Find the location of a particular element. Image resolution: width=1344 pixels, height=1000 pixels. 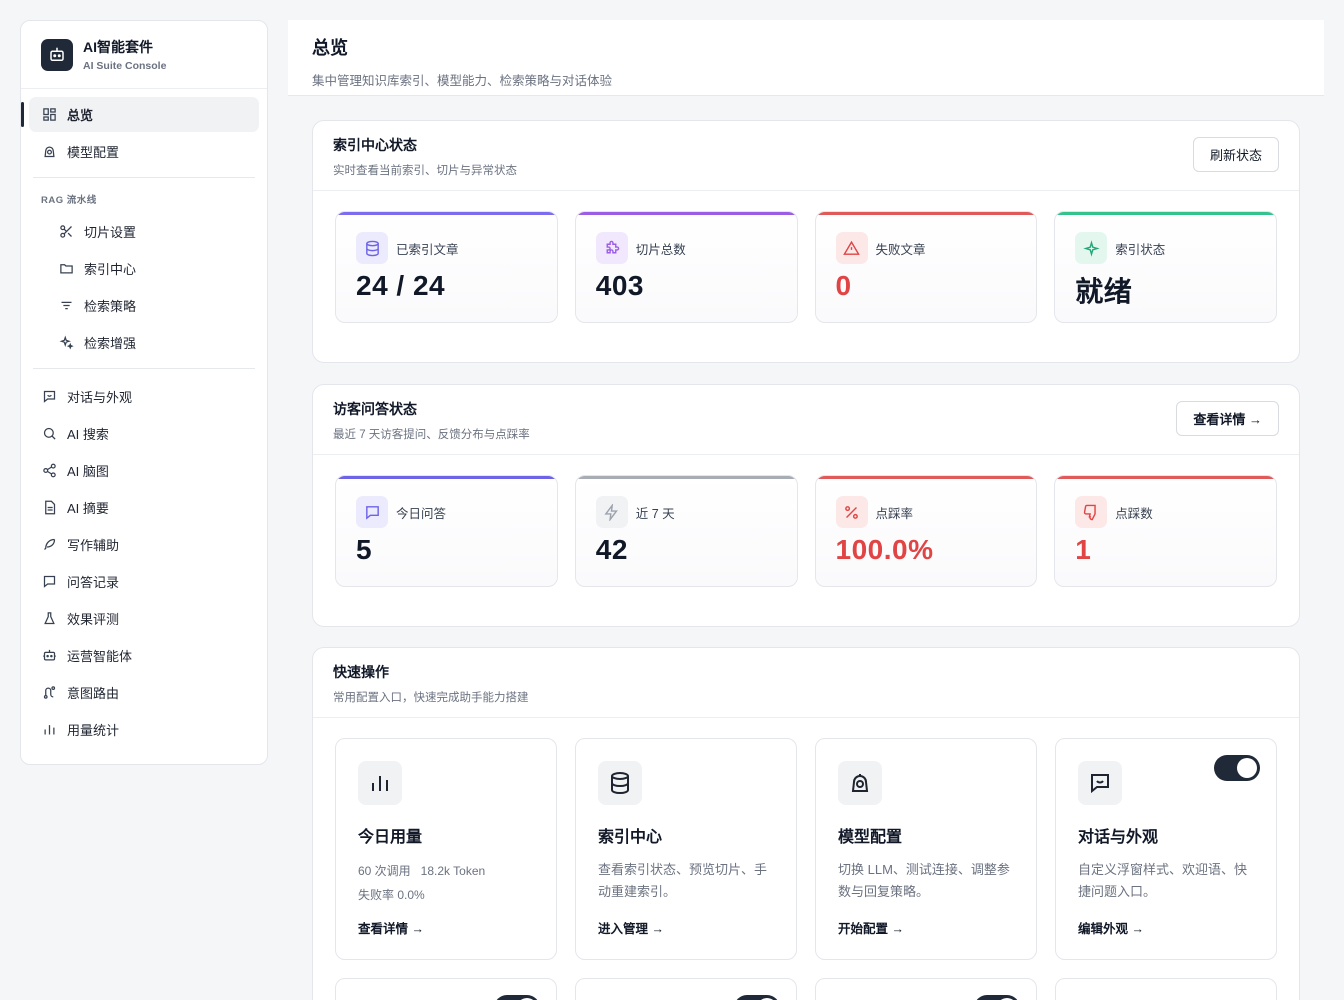

stat-card-chunks: 切片总数 403 is located at coordinates (686, 267).